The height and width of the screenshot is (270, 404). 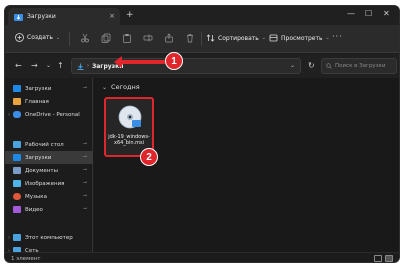 I want to click on address-bar: › Загрузки ⌄, so click(x=186, y=66).